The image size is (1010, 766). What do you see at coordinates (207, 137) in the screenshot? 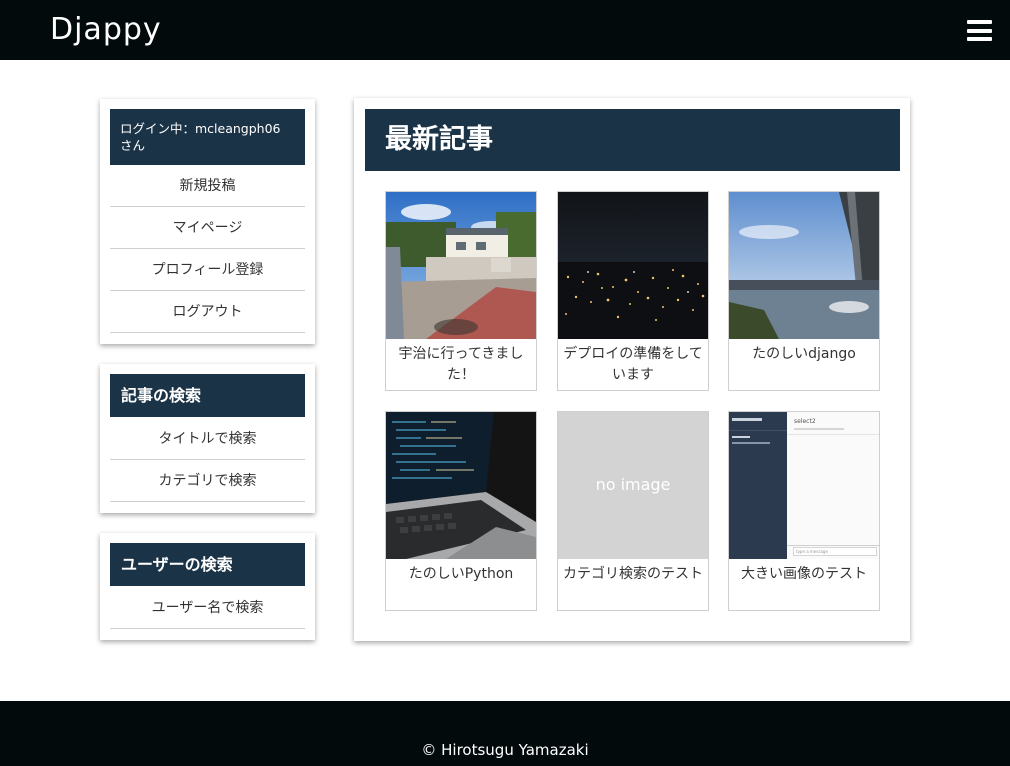
I see `login-status: ログイン中：mcleangph06 さん` at bounding box center [207, 137].